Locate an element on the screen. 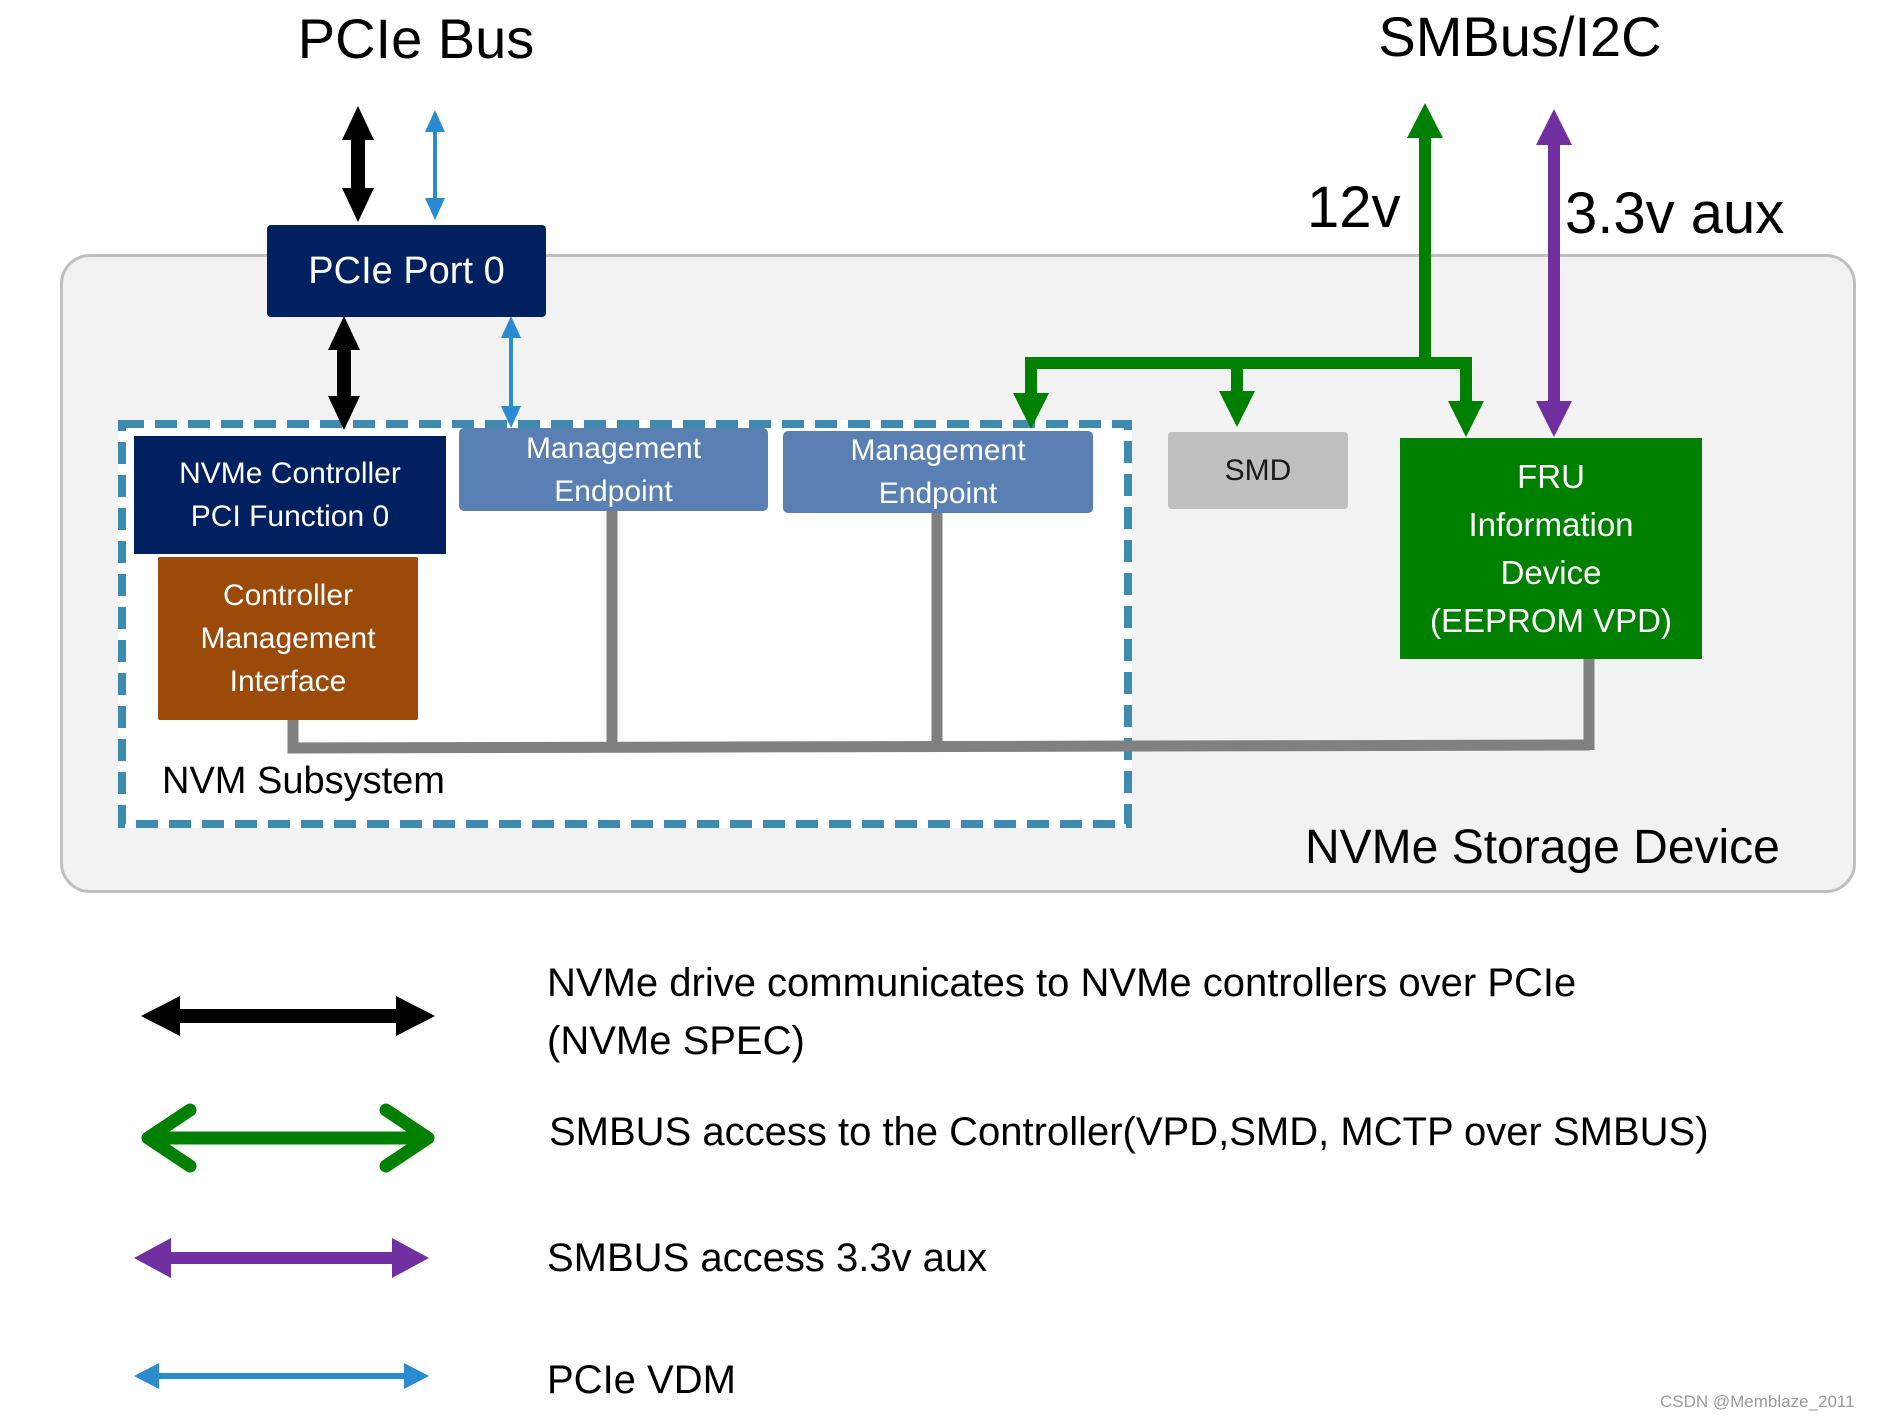  legend-green-arrow-icon is located at coordinates (288, 1138).